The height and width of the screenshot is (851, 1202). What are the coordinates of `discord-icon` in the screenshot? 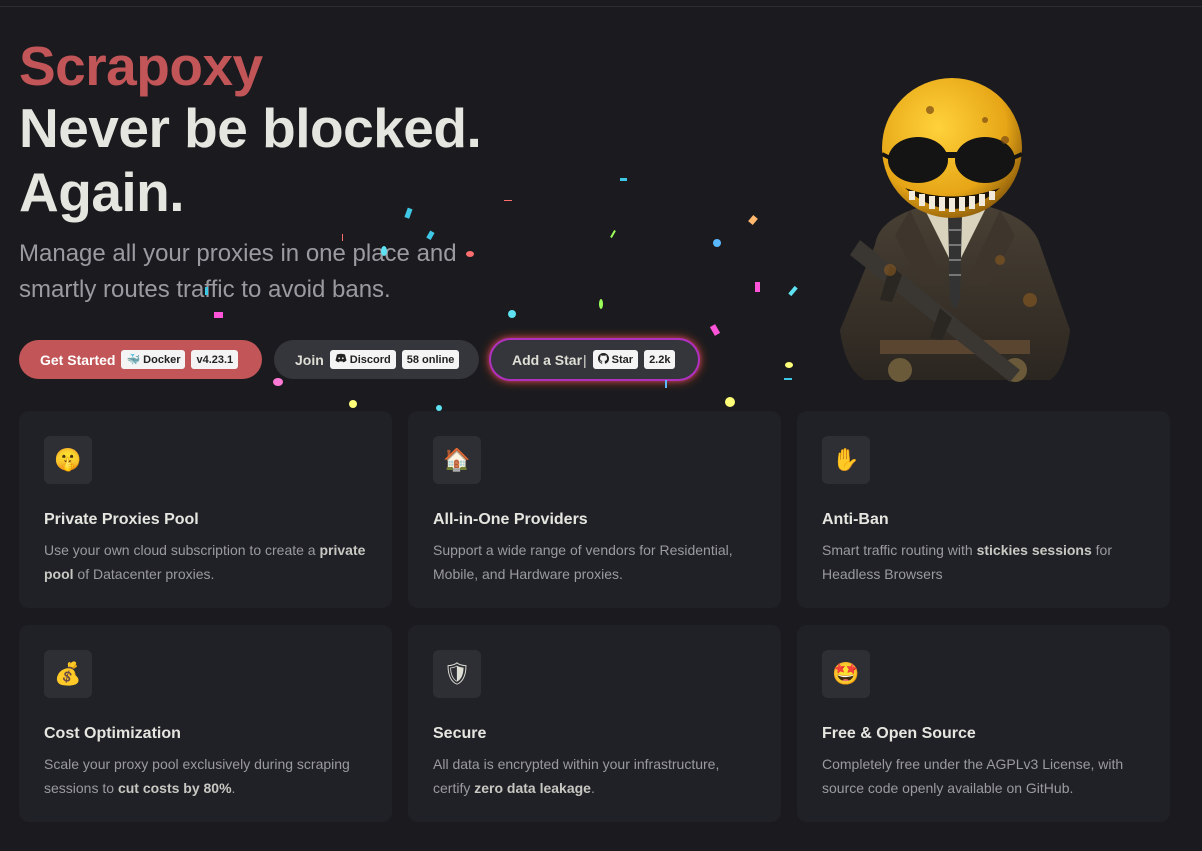 It's located at (341, 359).